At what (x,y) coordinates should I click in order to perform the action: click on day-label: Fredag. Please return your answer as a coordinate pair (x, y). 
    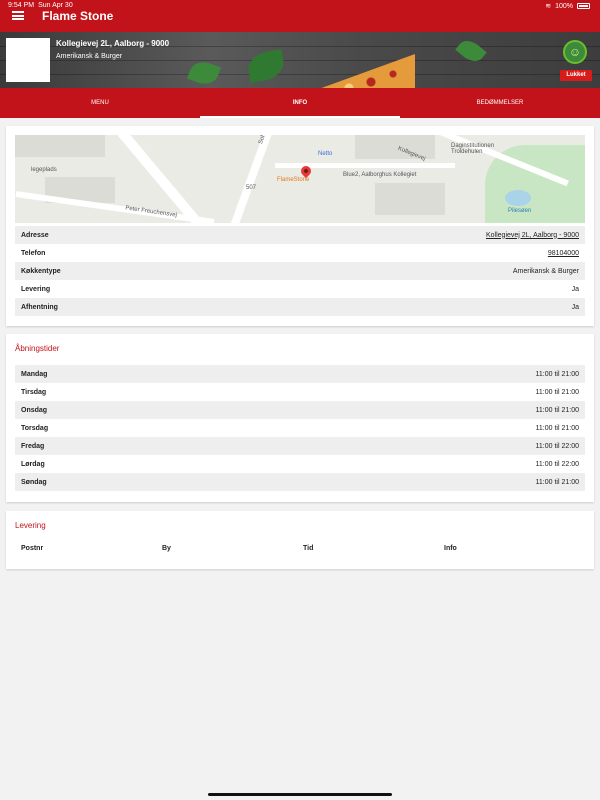
    Looking at the image, I should click on (33, 446).